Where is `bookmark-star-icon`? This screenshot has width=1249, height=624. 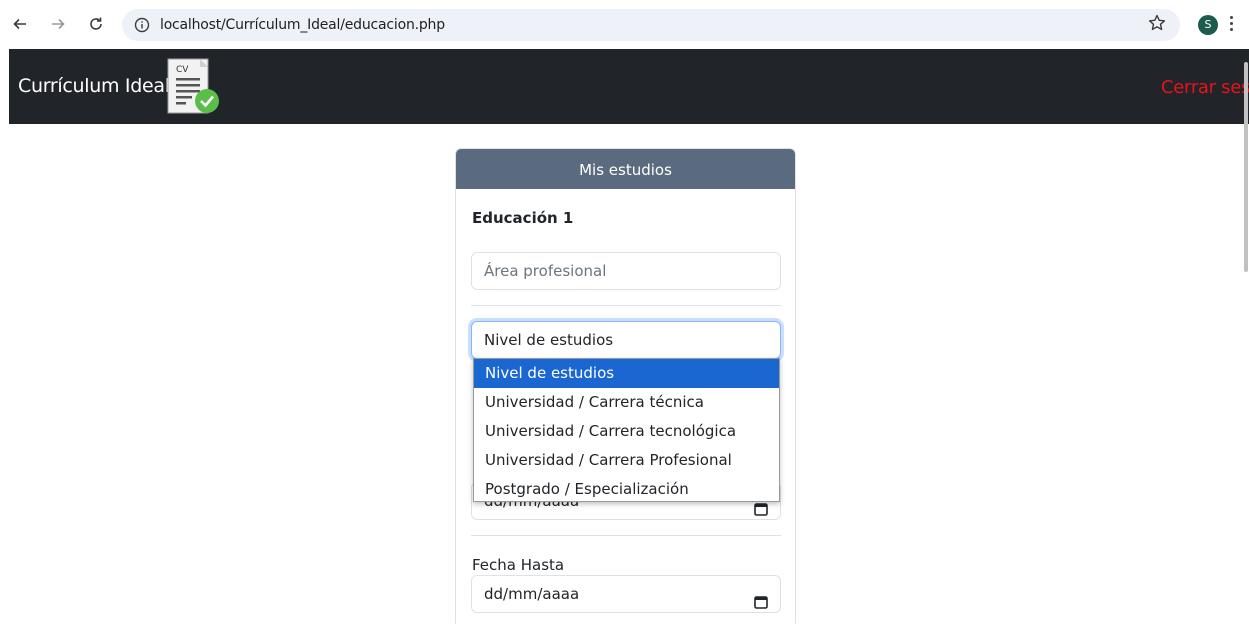 bookmark-star-icon is located at coordinates (1157, 25).